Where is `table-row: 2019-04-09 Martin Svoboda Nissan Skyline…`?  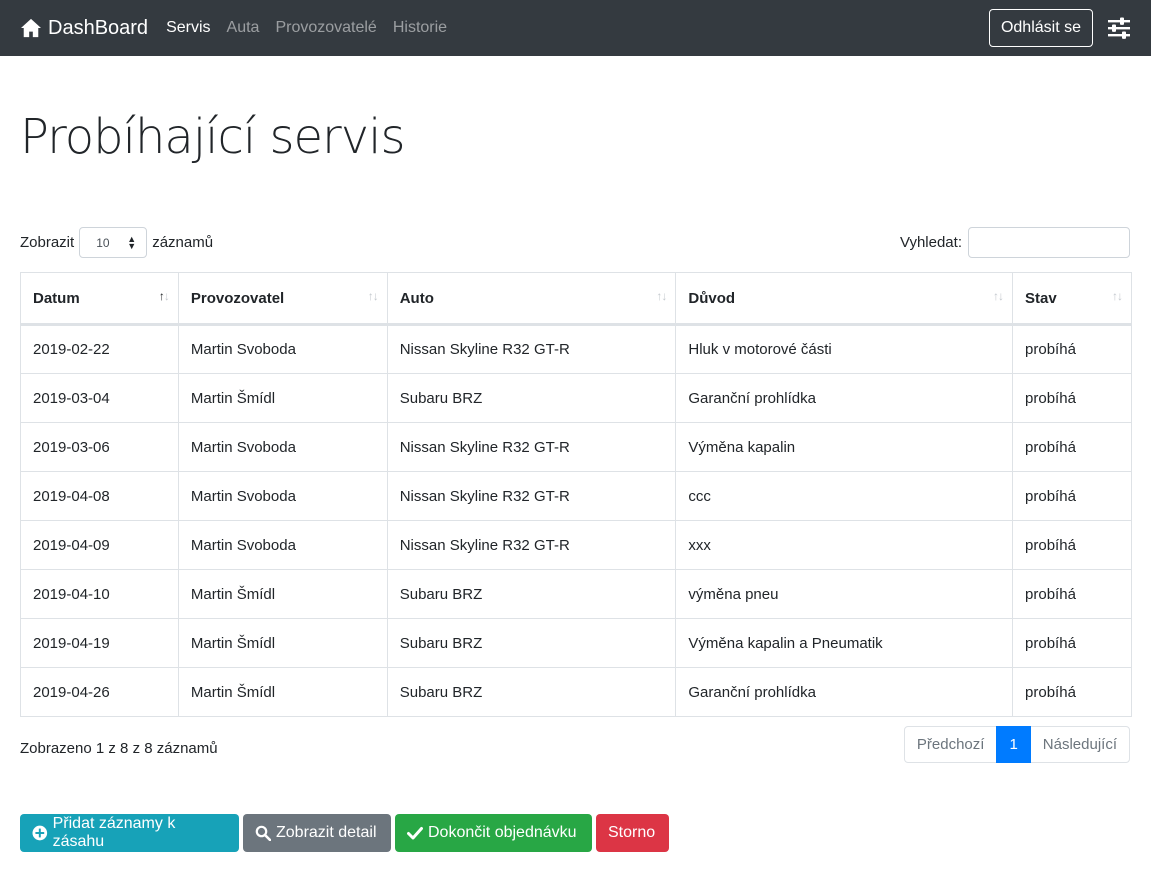
table-row: 2019-04-09 Martin Svoboda Nissan Skyline… is located at coordinates (576, 545).